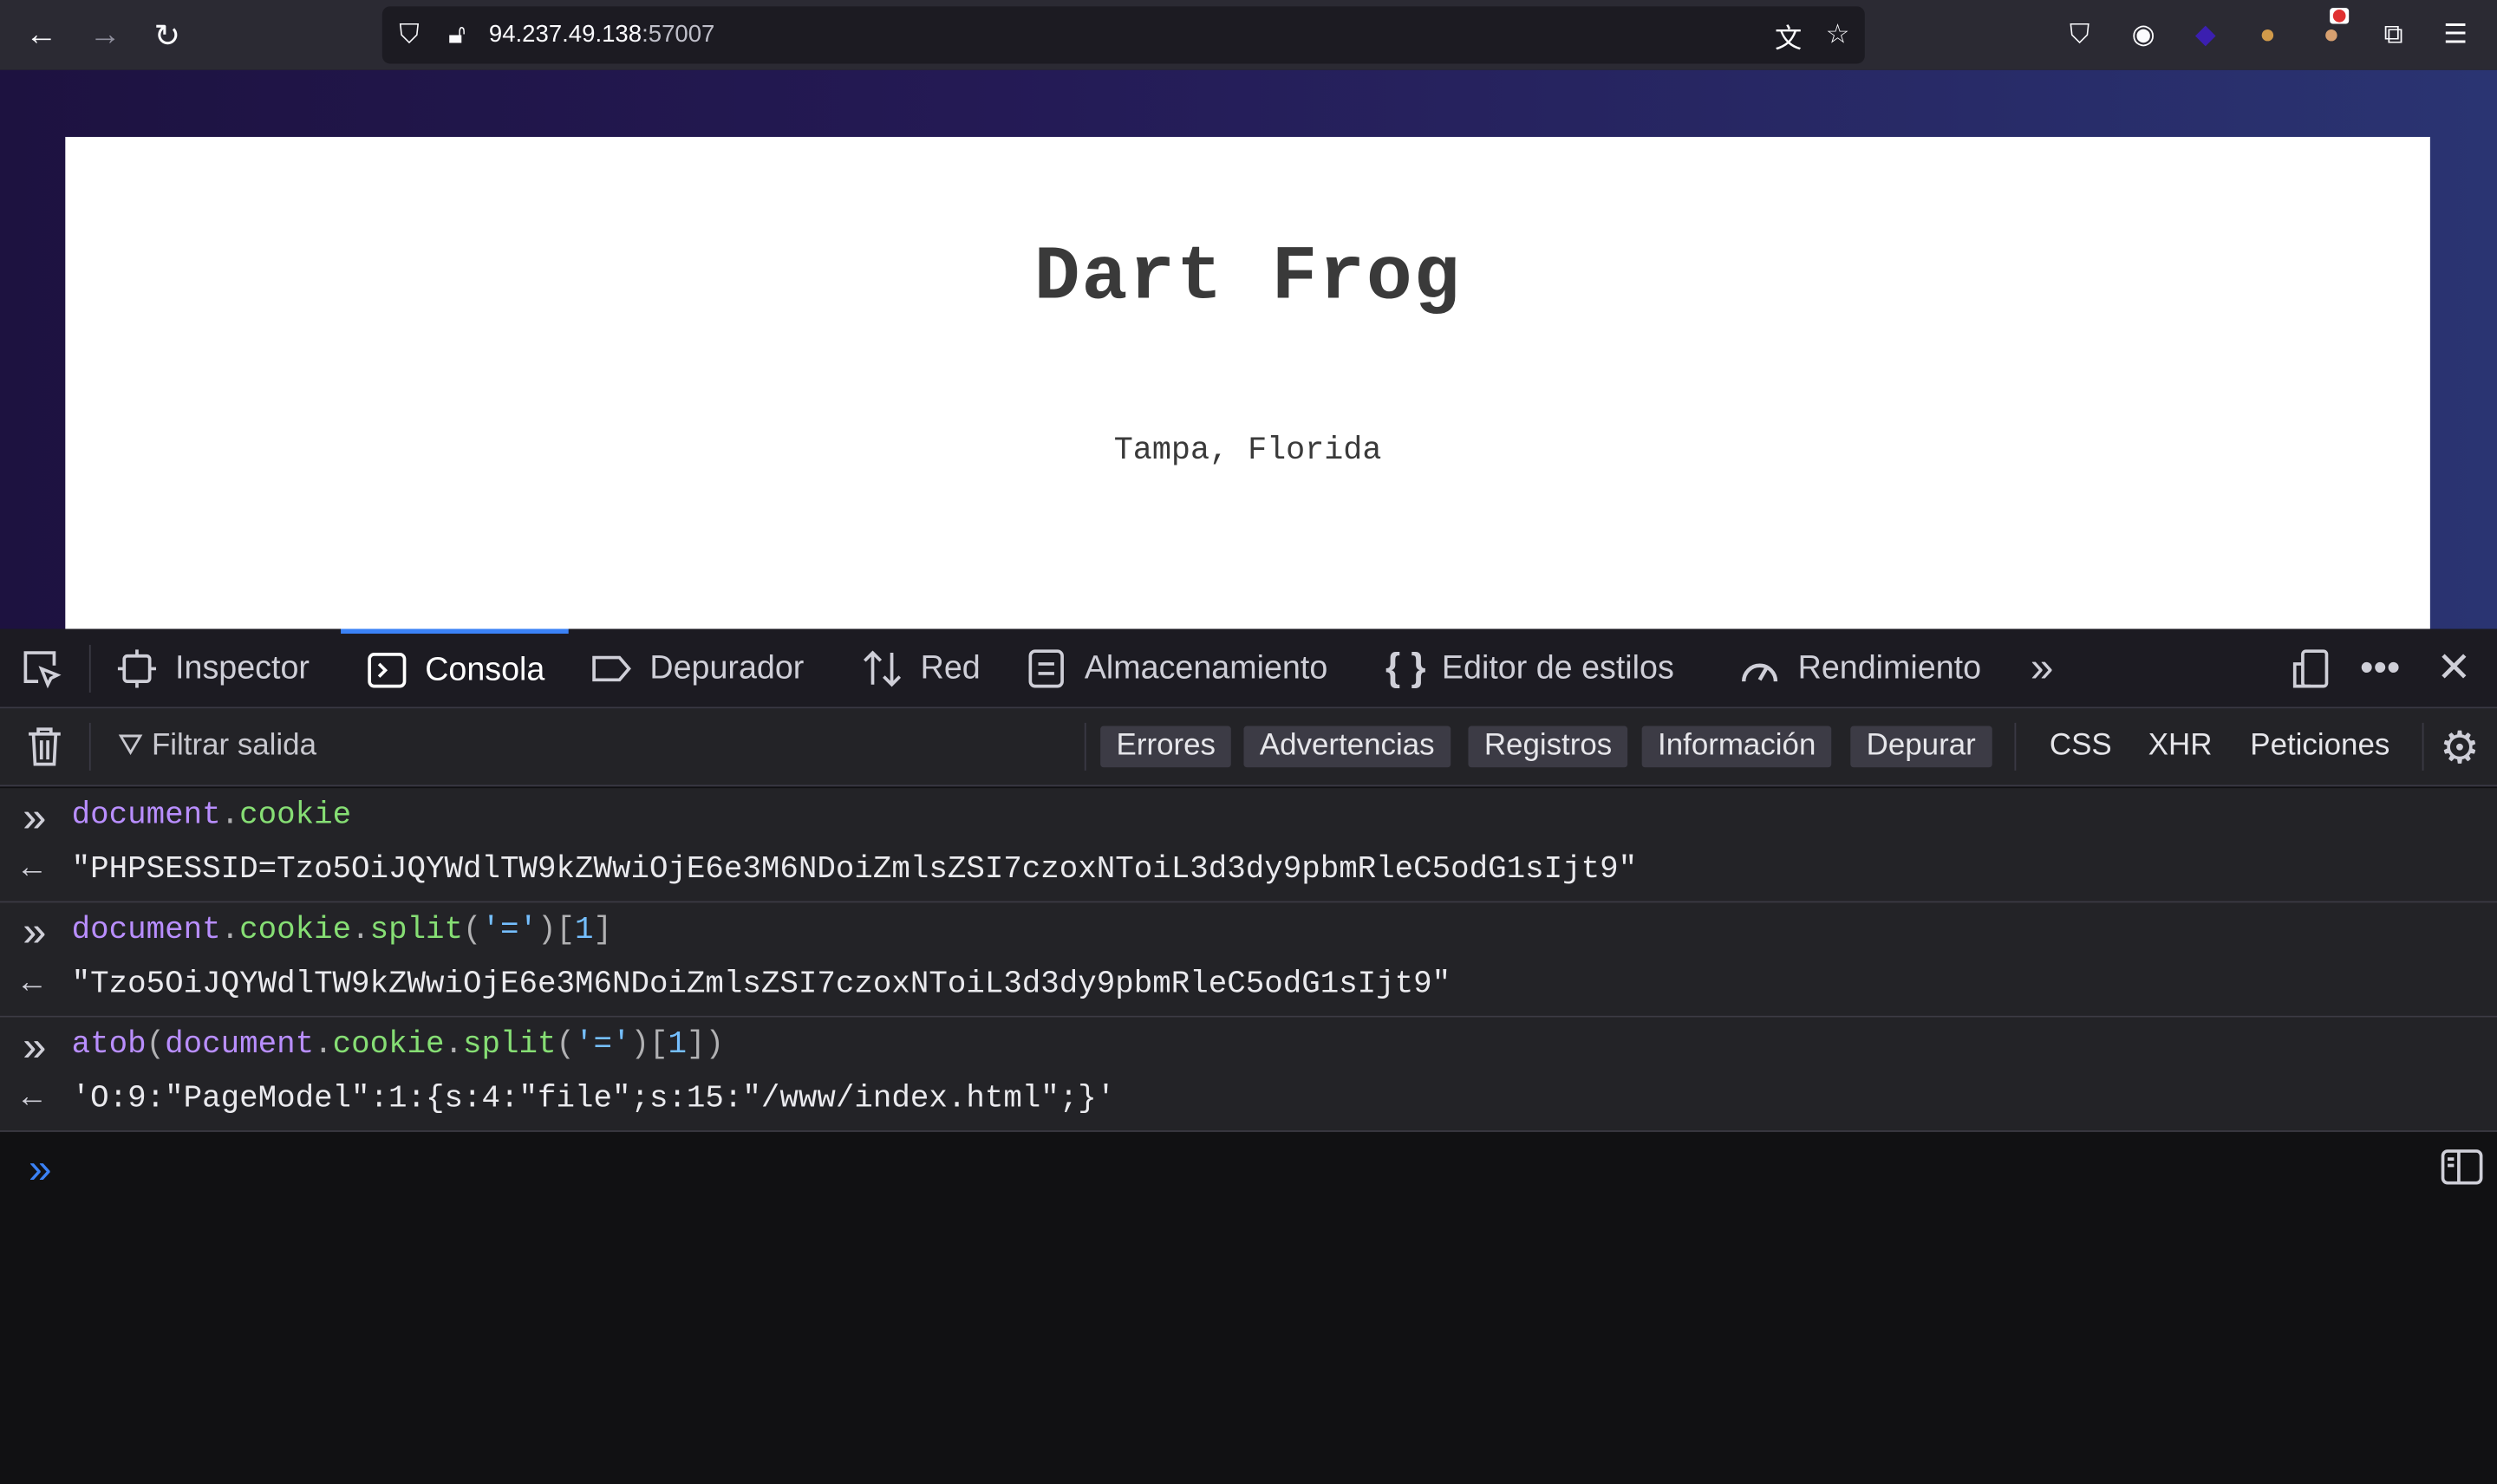 Image resolution: width=2497 pixels, height=1484 pixels. Describe the element at coordinates (2462, 1171) in the screenshot. I see `editor-mode-icon` at that location.